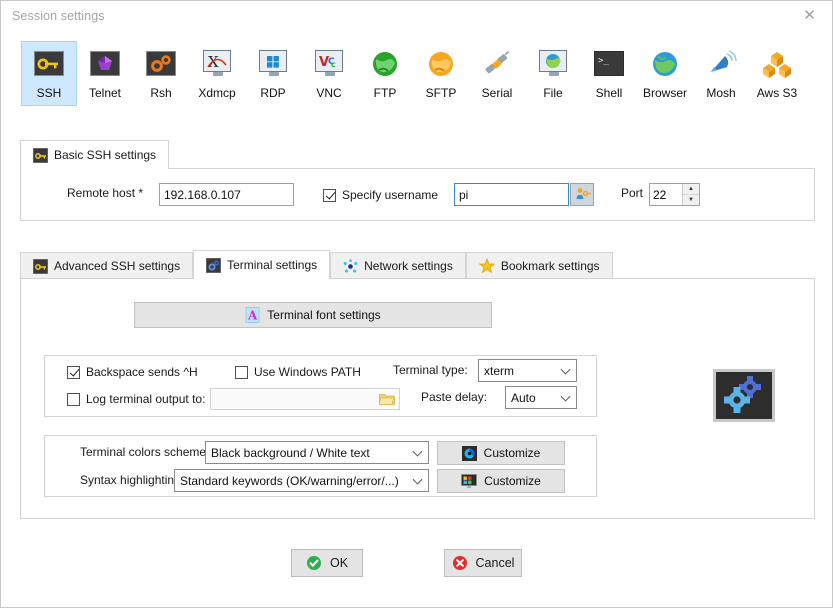  I want to click on syntax-highlighting-label: Syntax highlighting:, so click(132, 480).